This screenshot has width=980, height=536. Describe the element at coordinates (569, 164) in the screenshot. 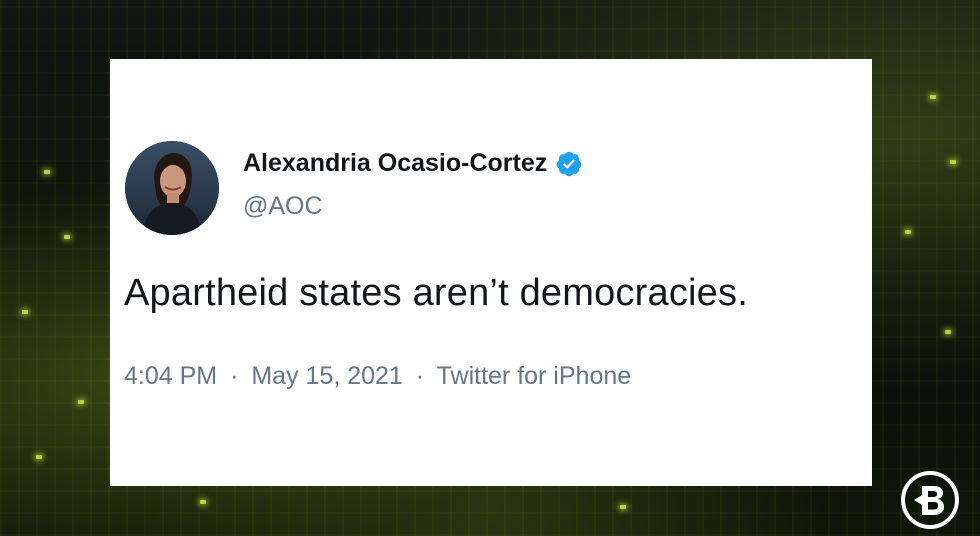

I see `verified-badge-icon` at that location.